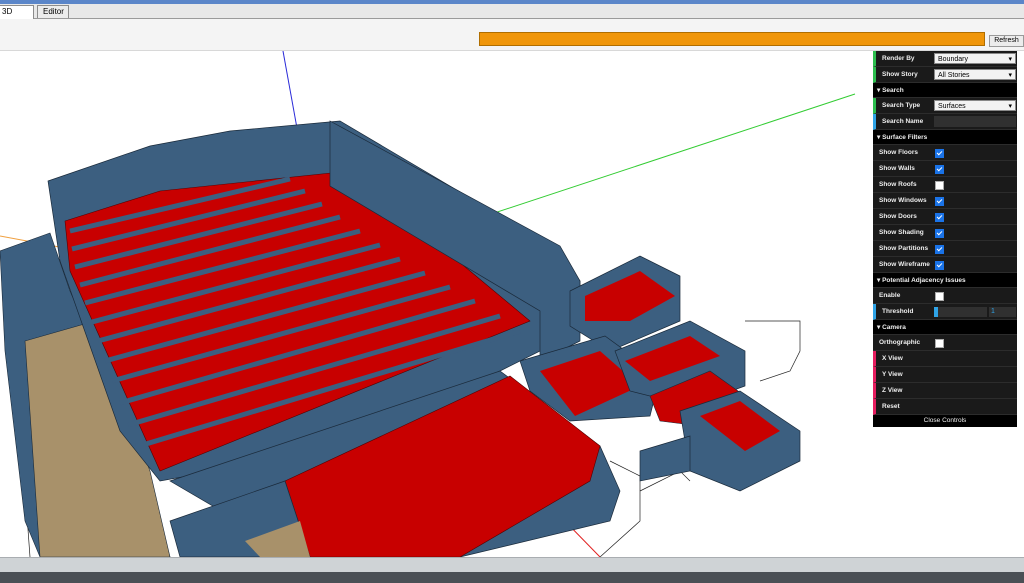  I want to click on show-shading-label: Show Shading, so click(901, 232).